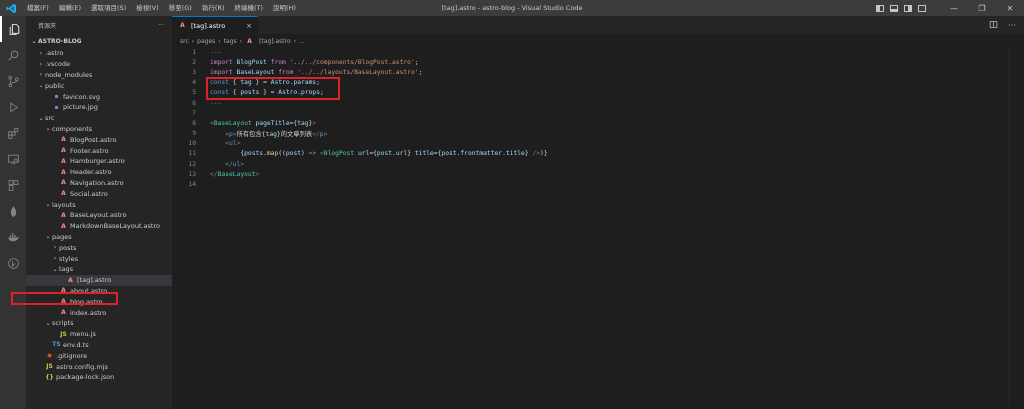 This screenshot has width=1024, height=409. Describe the element at coordinates (99, 193) in the screenshot. I see `tree-file: A Social.astro` at that location.